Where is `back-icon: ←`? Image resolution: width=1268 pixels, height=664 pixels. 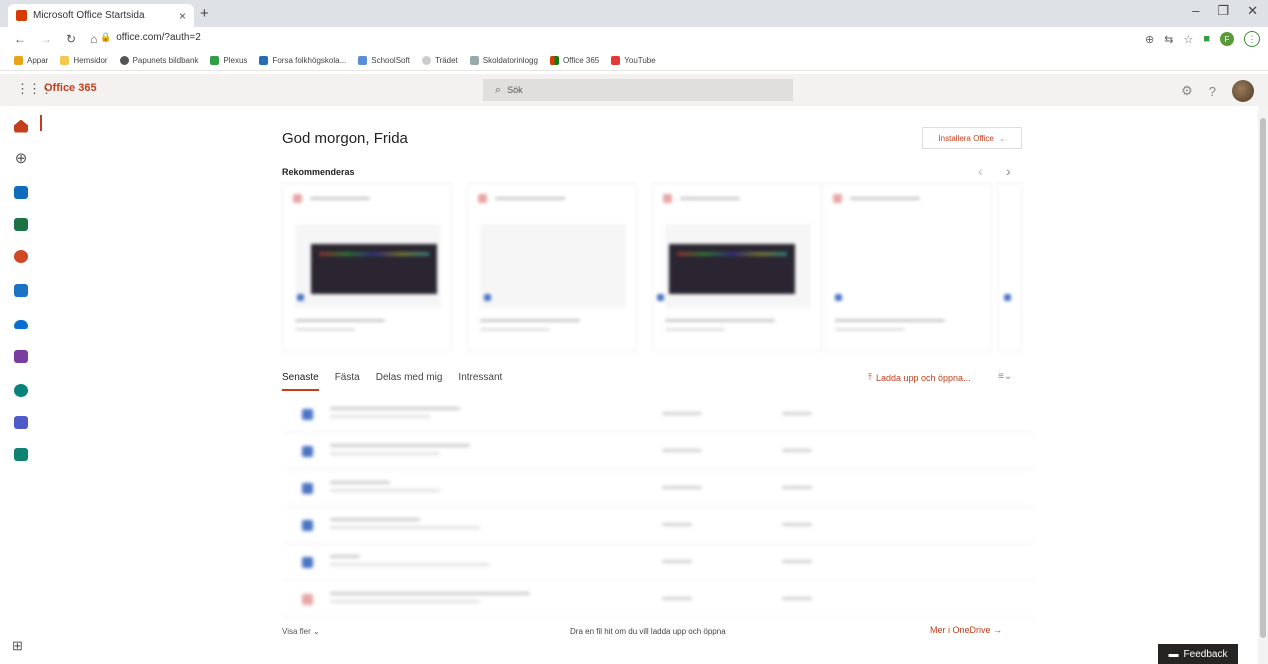 back-icon: ← is located at coordinates (20, 39).